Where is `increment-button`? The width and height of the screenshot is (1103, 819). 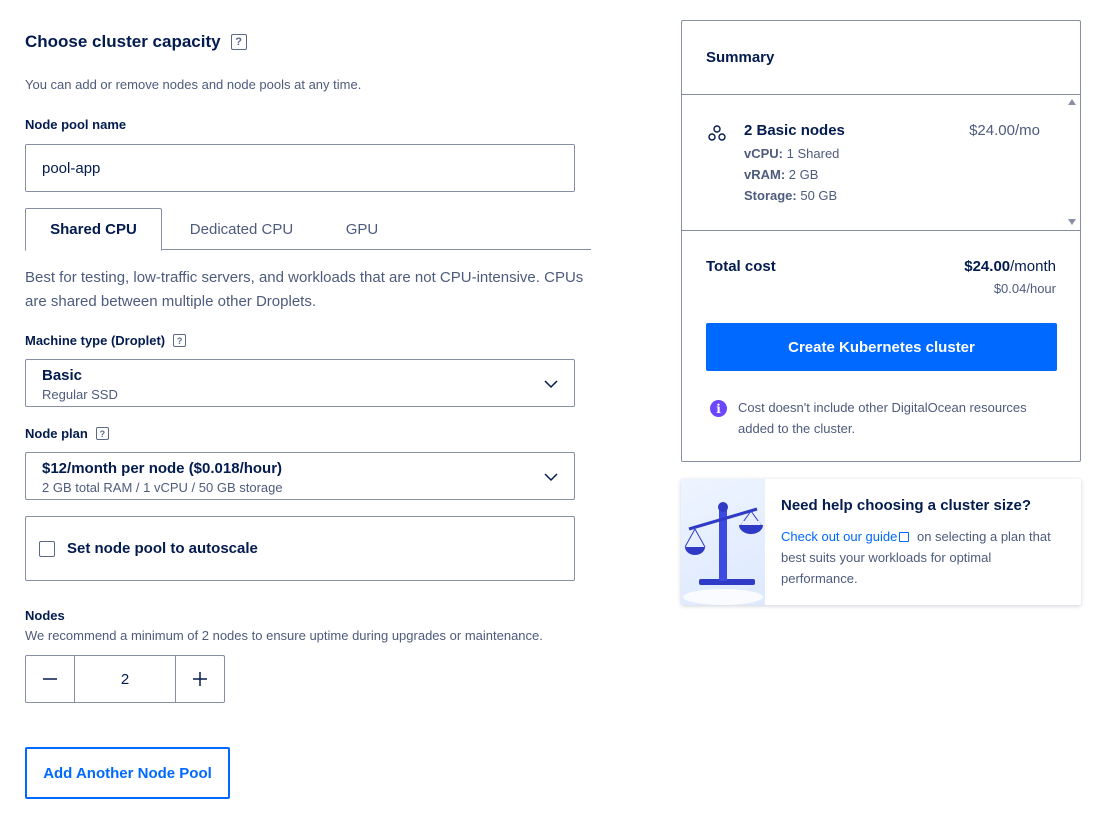
increment-button is located at coordinates (200, 679).